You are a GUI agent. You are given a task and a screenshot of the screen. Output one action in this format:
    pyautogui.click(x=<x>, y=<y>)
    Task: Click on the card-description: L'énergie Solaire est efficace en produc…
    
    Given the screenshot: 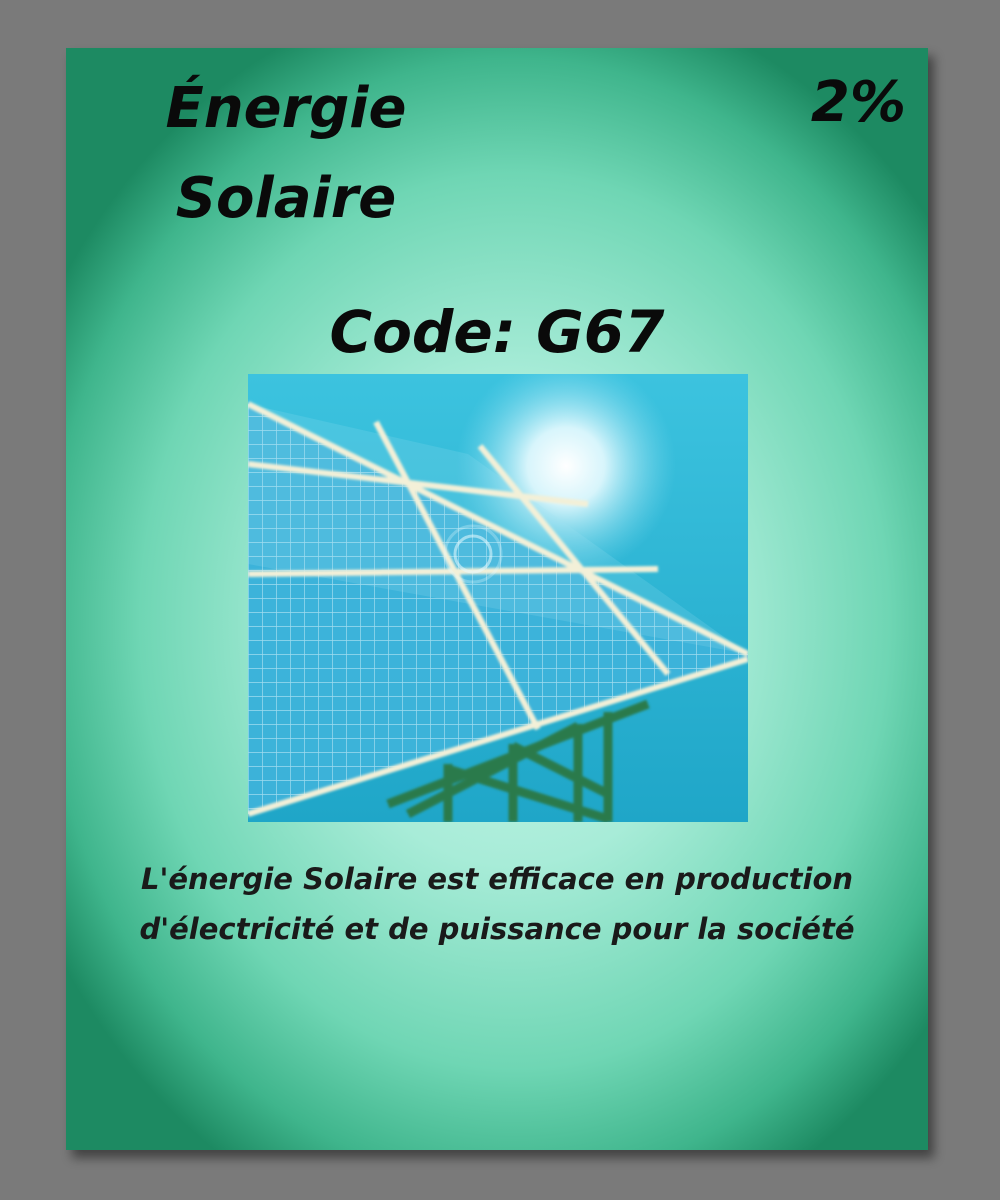 What is the action you would take?
    pyautogui.click(x=497, y=904)
    